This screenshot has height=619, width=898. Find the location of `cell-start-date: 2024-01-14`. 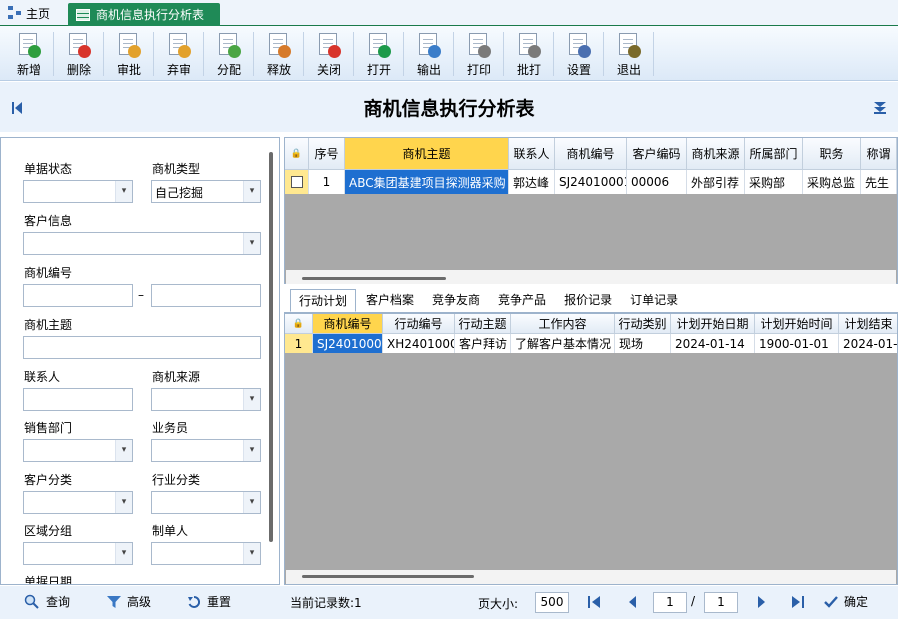

cell-start-date: 2024-01-14 is located at coordinates (713, 343).